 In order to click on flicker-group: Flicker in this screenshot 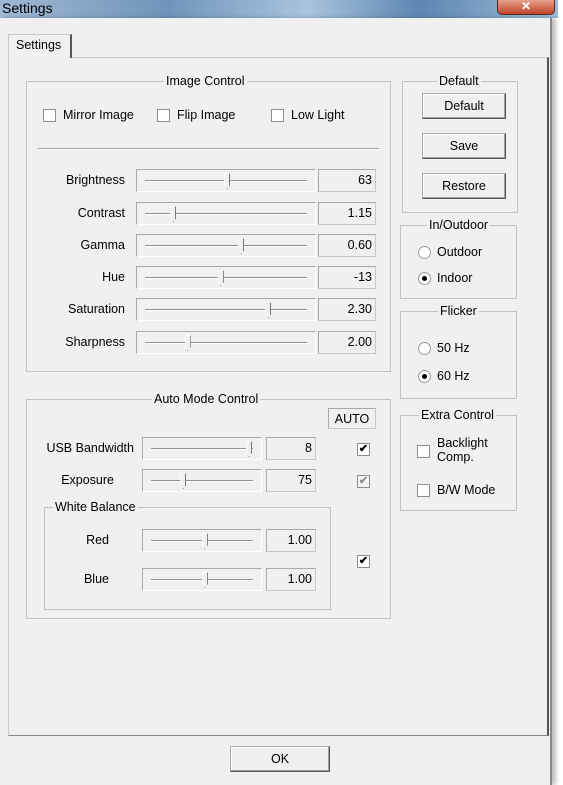, I will do `click(458, 351)`.